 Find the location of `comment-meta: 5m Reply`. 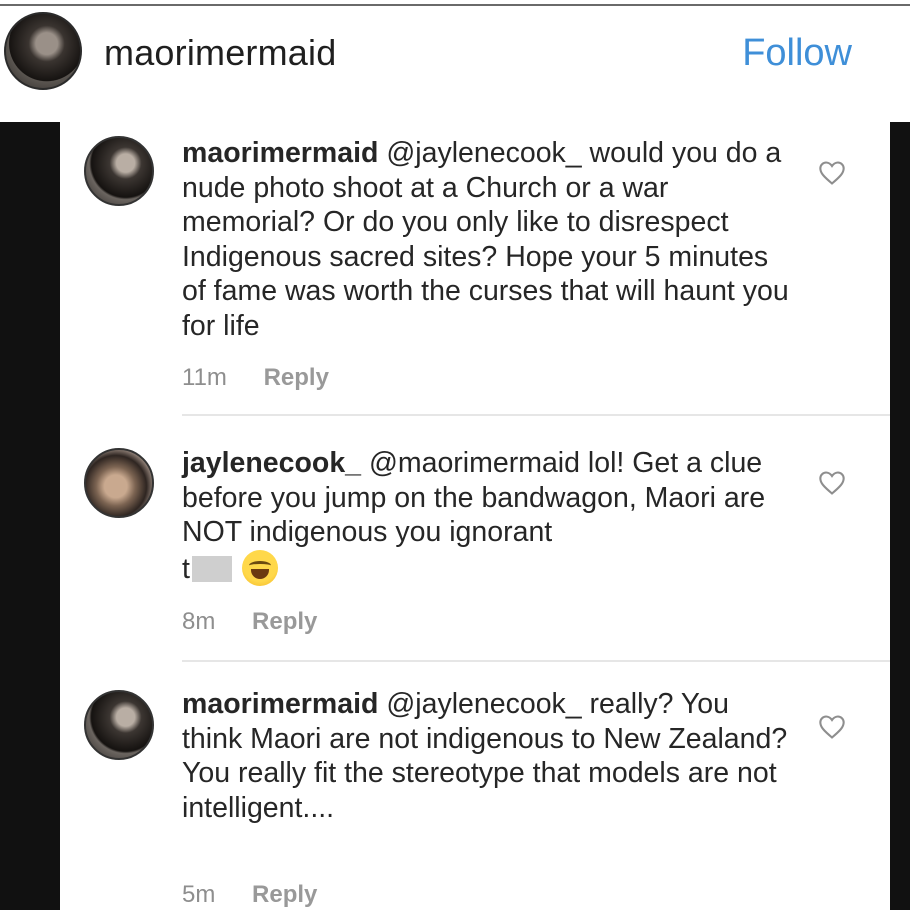

comment-meta: 5m Reply is located at coordinates (249, 895).